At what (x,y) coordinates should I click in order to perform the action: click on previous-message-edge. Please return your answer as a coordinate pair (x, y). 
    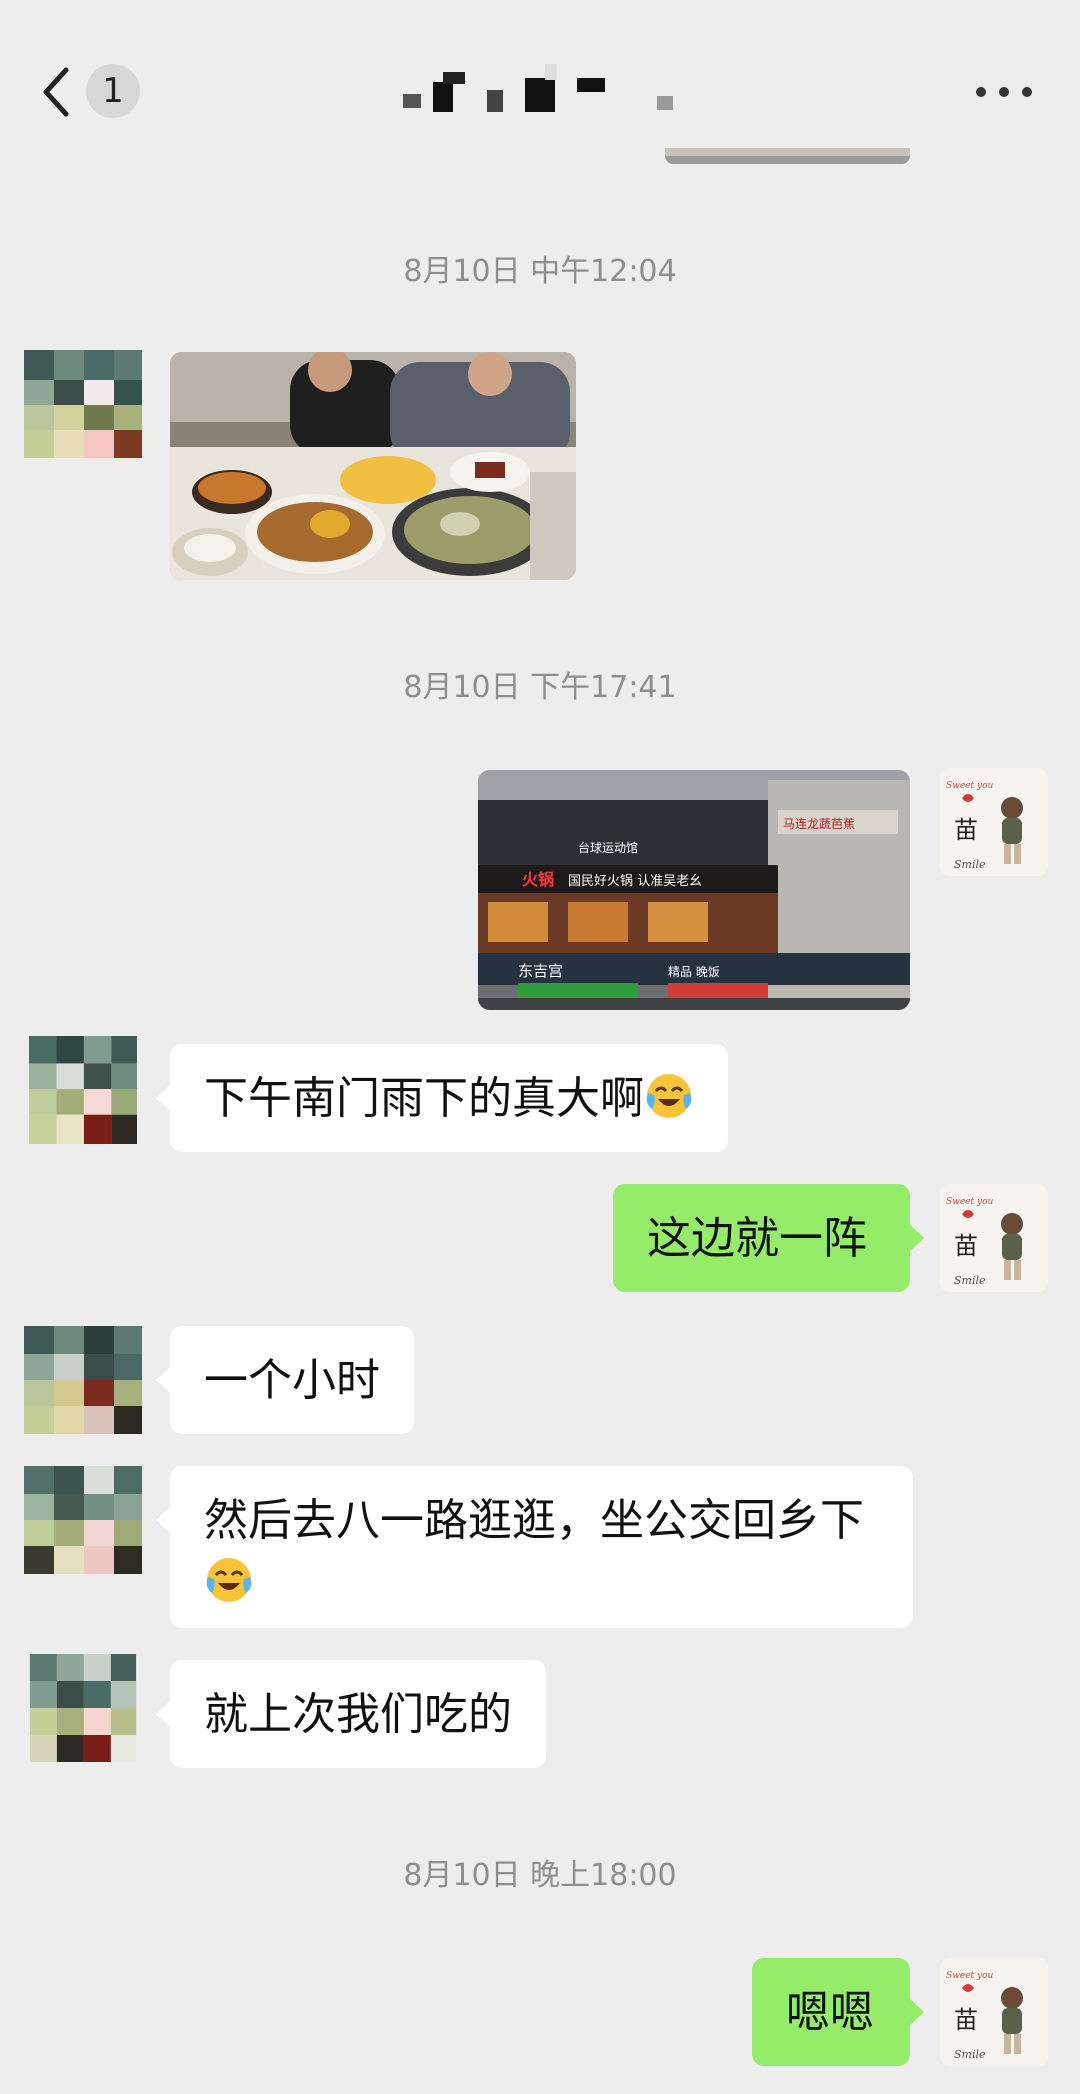
    Looking at the image, I should click on (787, 156).